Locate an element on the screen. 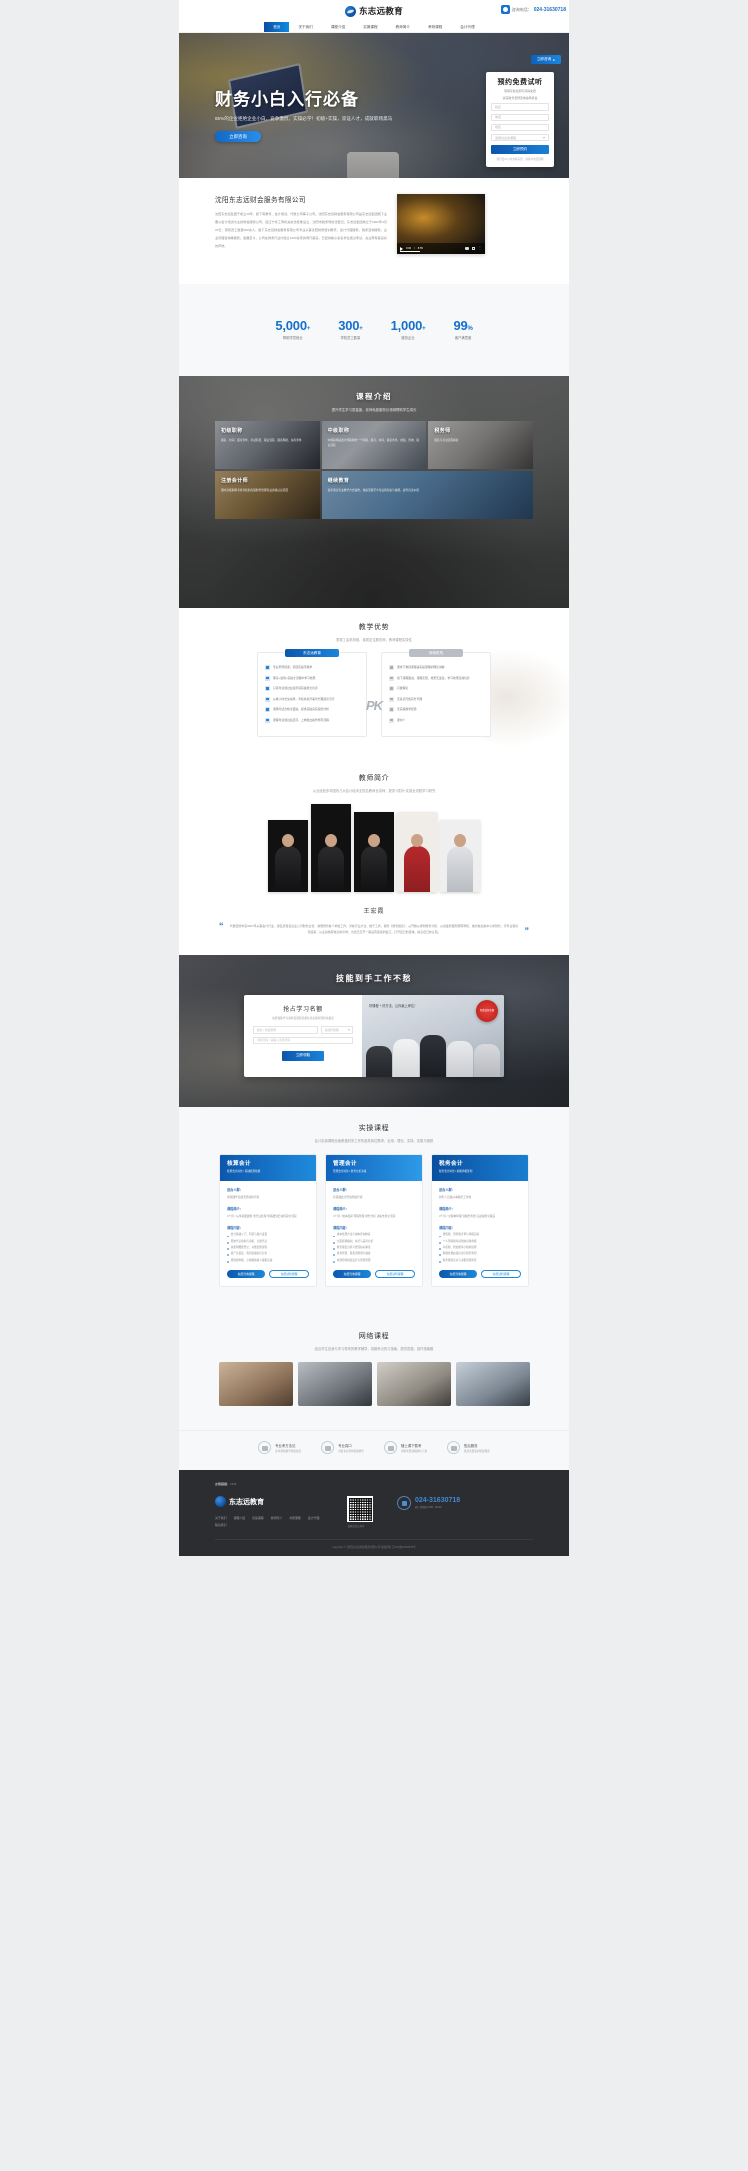 Image resolution: width=748 pixels, height=2171 pixels. quote-close-icon: ” is located at coordinates (527, 931).